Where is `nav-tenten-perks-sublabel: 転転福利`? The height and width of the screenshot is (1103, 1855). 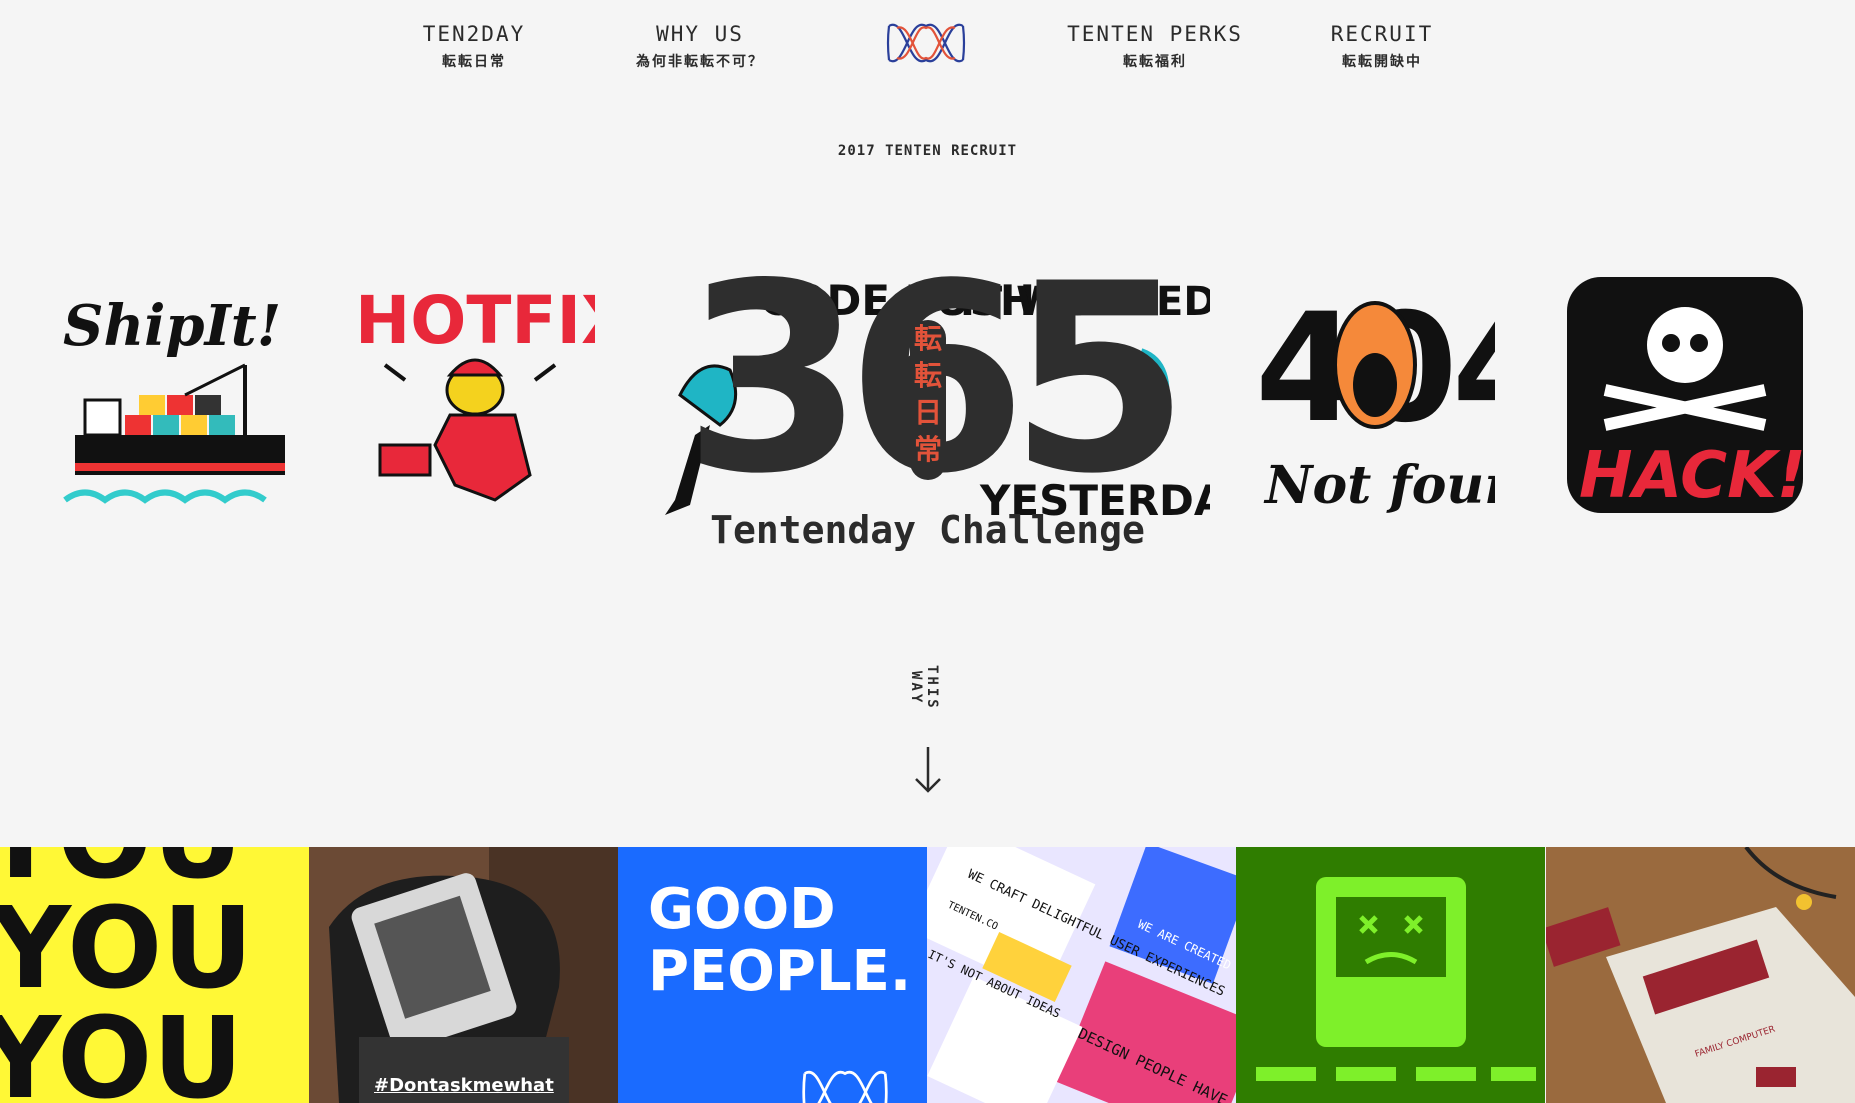 nav-tenten-perks-sublabel: 転転福利 is located at coordinates (1155, 62).